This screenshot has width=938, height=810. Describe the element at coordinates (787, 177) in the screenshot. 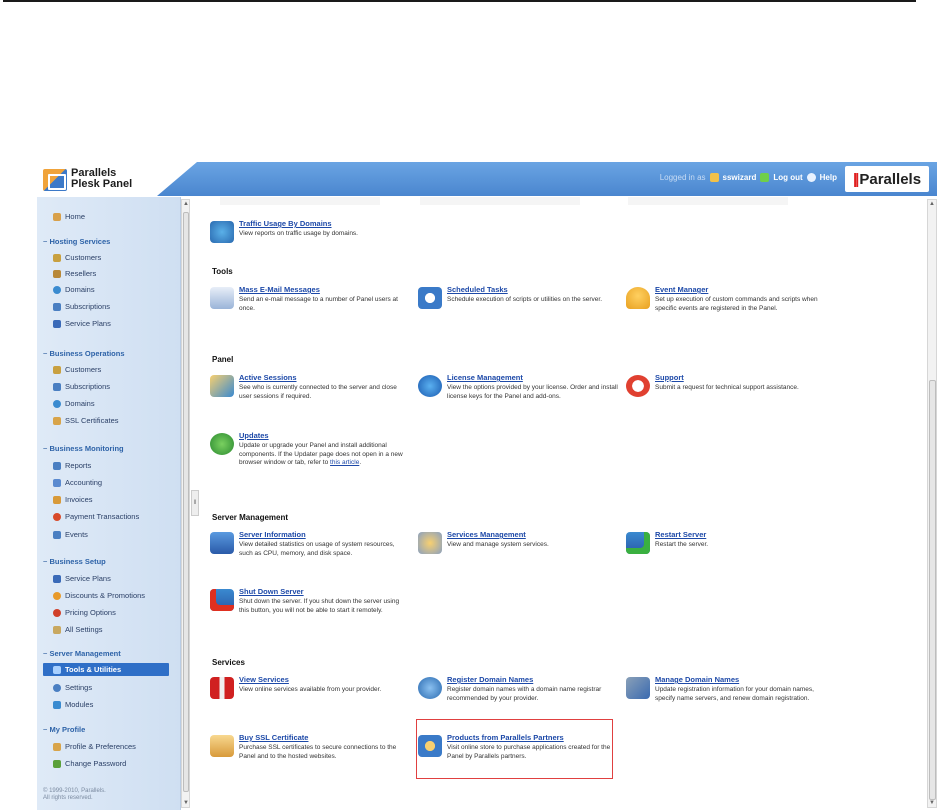

I see `logout-link: Log out` at that location.